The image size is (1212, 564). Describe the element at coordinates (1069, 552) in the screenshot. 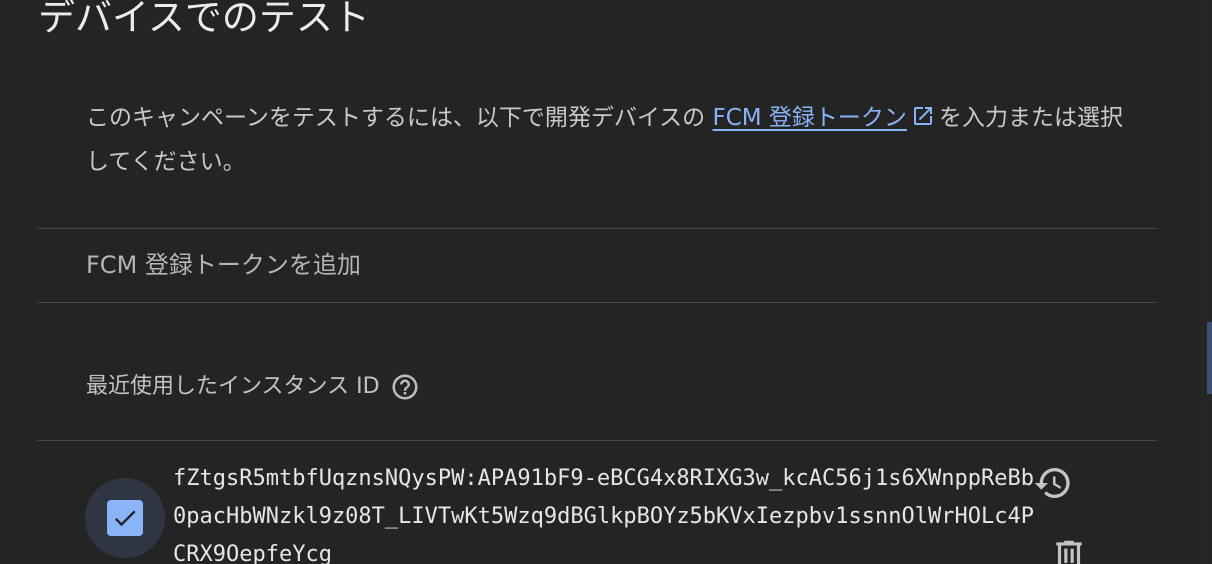

I see `trash-icon` at that location.